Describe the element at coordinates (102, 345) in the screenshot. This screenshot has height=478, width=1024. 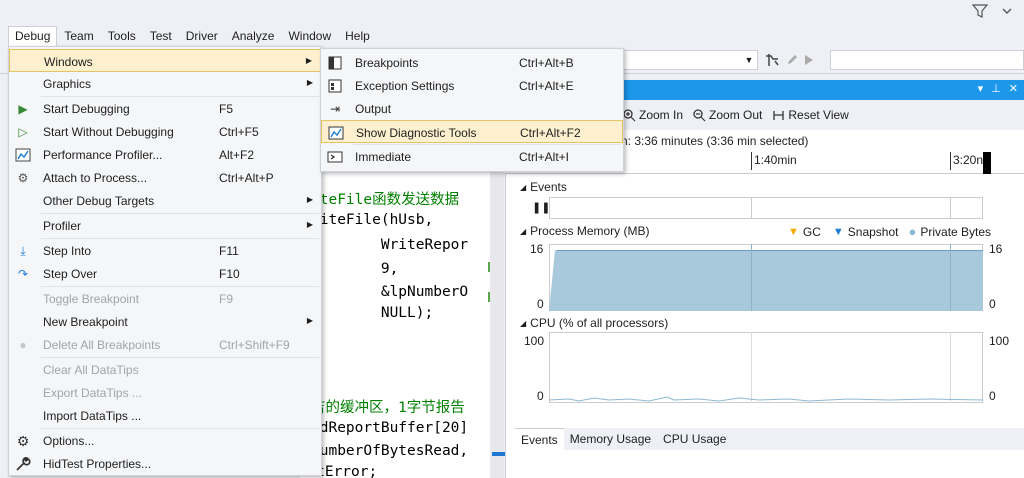
I see `menu-item-label: Delete All Breakpoints` at that location.